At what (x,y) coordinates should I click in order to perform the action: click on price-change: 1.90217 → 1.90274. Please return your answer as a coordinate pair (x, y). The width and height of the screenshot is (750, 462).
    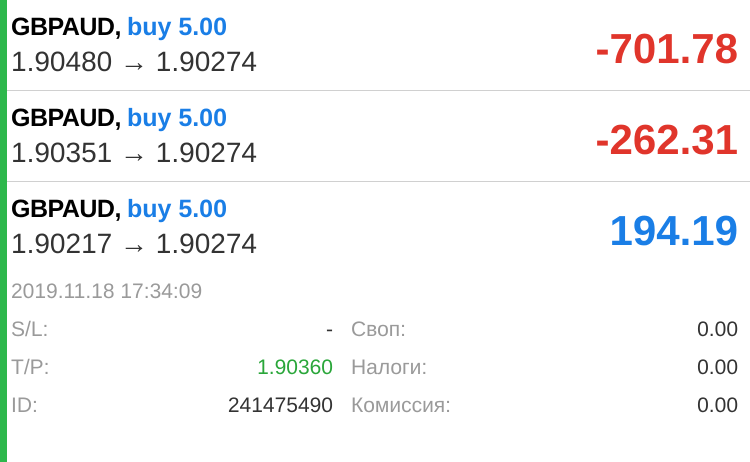
    Looking at the image, I should click on (134, 244).